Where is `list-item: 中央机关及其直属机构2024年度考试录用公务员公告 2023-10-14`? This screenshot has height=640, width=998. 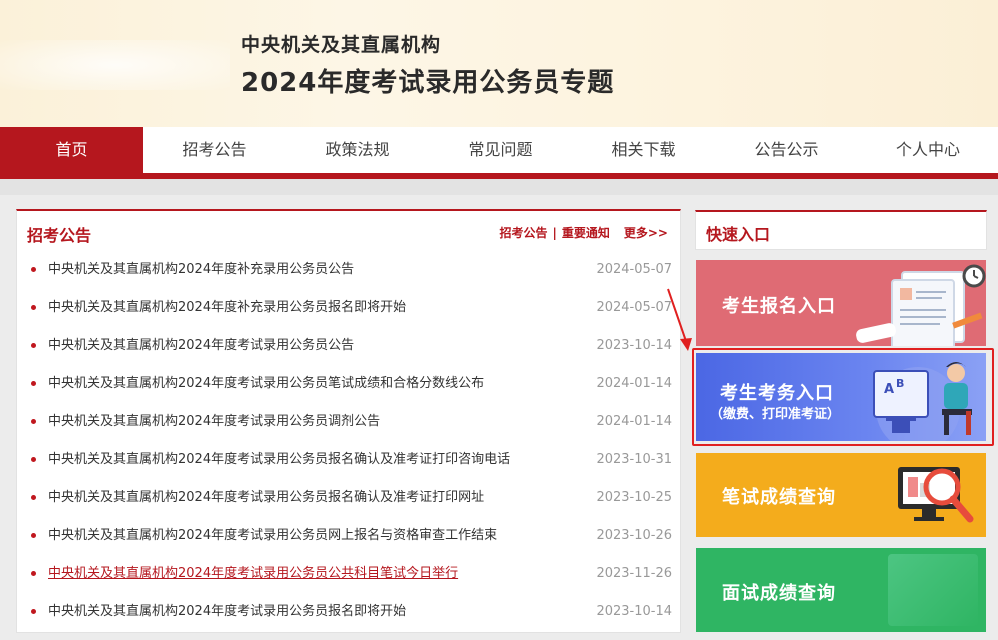
list-item: 中央机关及其直属机构2024年度考试录用公务员公告 2023-10-14 is located at coordinates (350, 346).